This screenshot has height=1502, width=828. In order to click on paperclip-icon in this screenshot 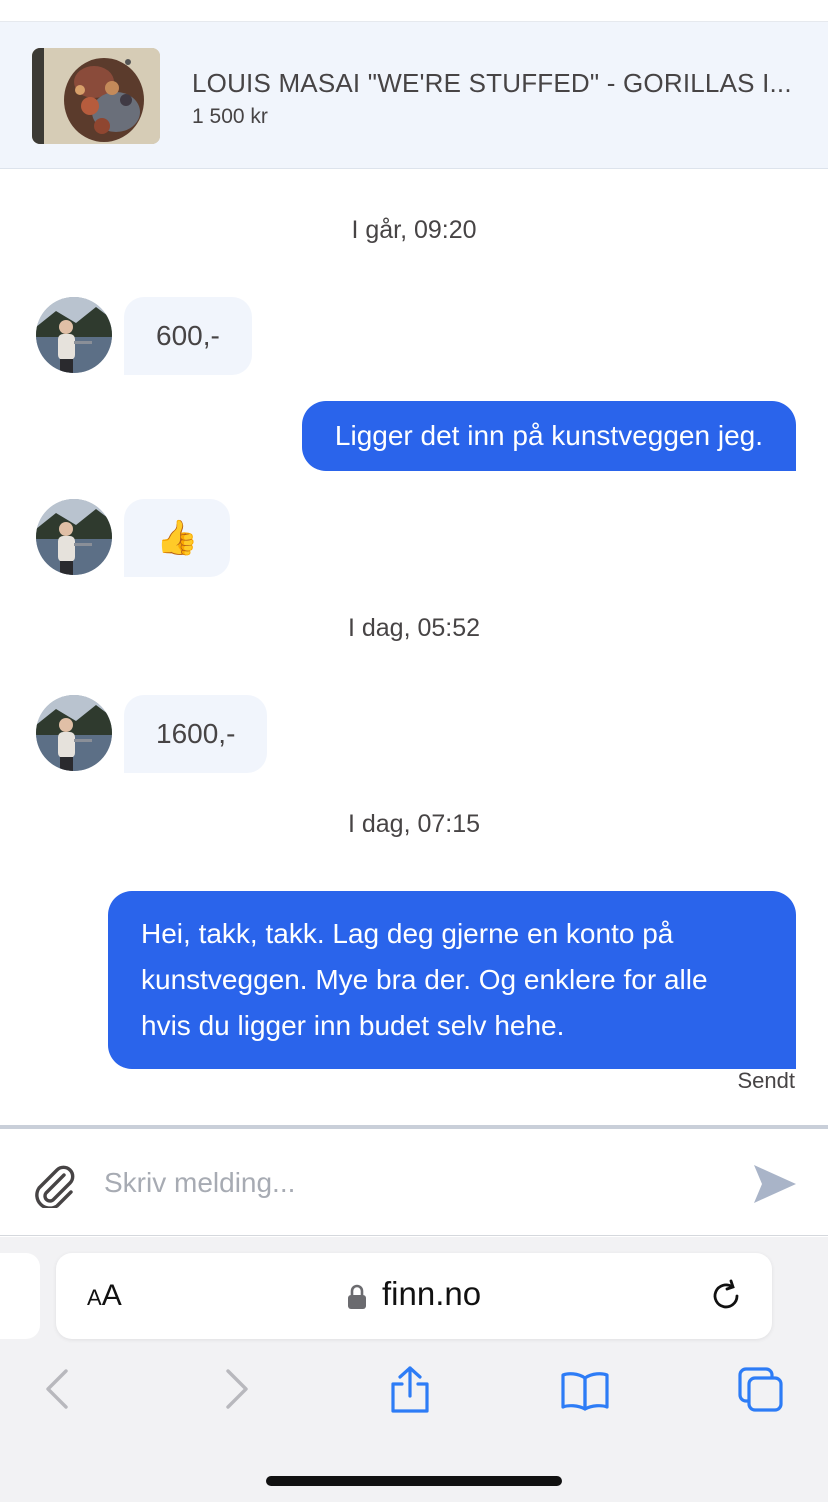, I will do `click(53, 1186)`.